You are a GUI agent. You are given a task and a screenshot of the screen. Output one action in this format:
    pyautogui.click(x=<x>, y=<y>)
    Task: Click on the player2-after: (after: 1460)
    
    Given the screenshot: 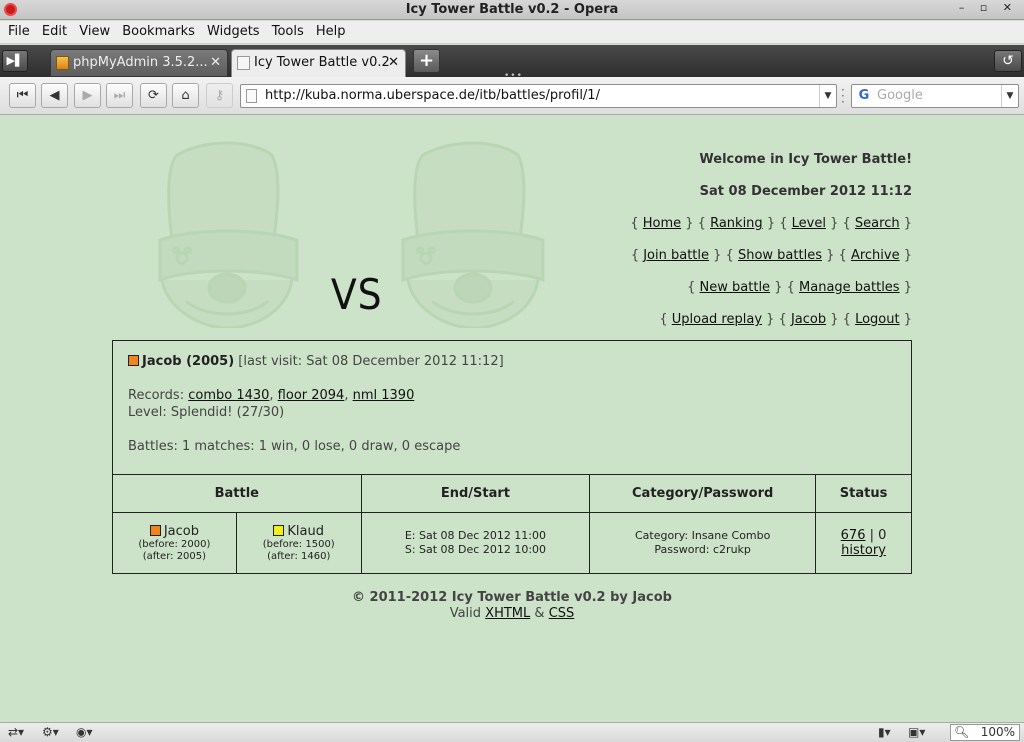 What is the action you would take?
    pyautogui.click(x=299, y=556)
    